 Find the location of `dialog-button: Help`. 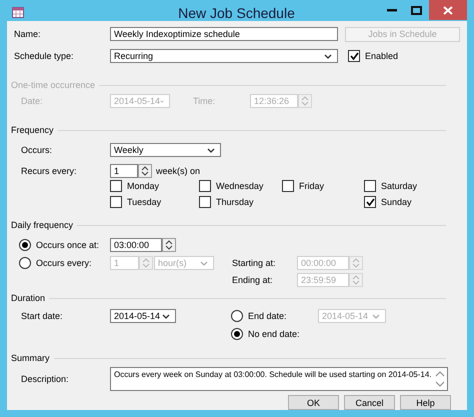

dialog-button: Help is located at coordinates (425, 402).